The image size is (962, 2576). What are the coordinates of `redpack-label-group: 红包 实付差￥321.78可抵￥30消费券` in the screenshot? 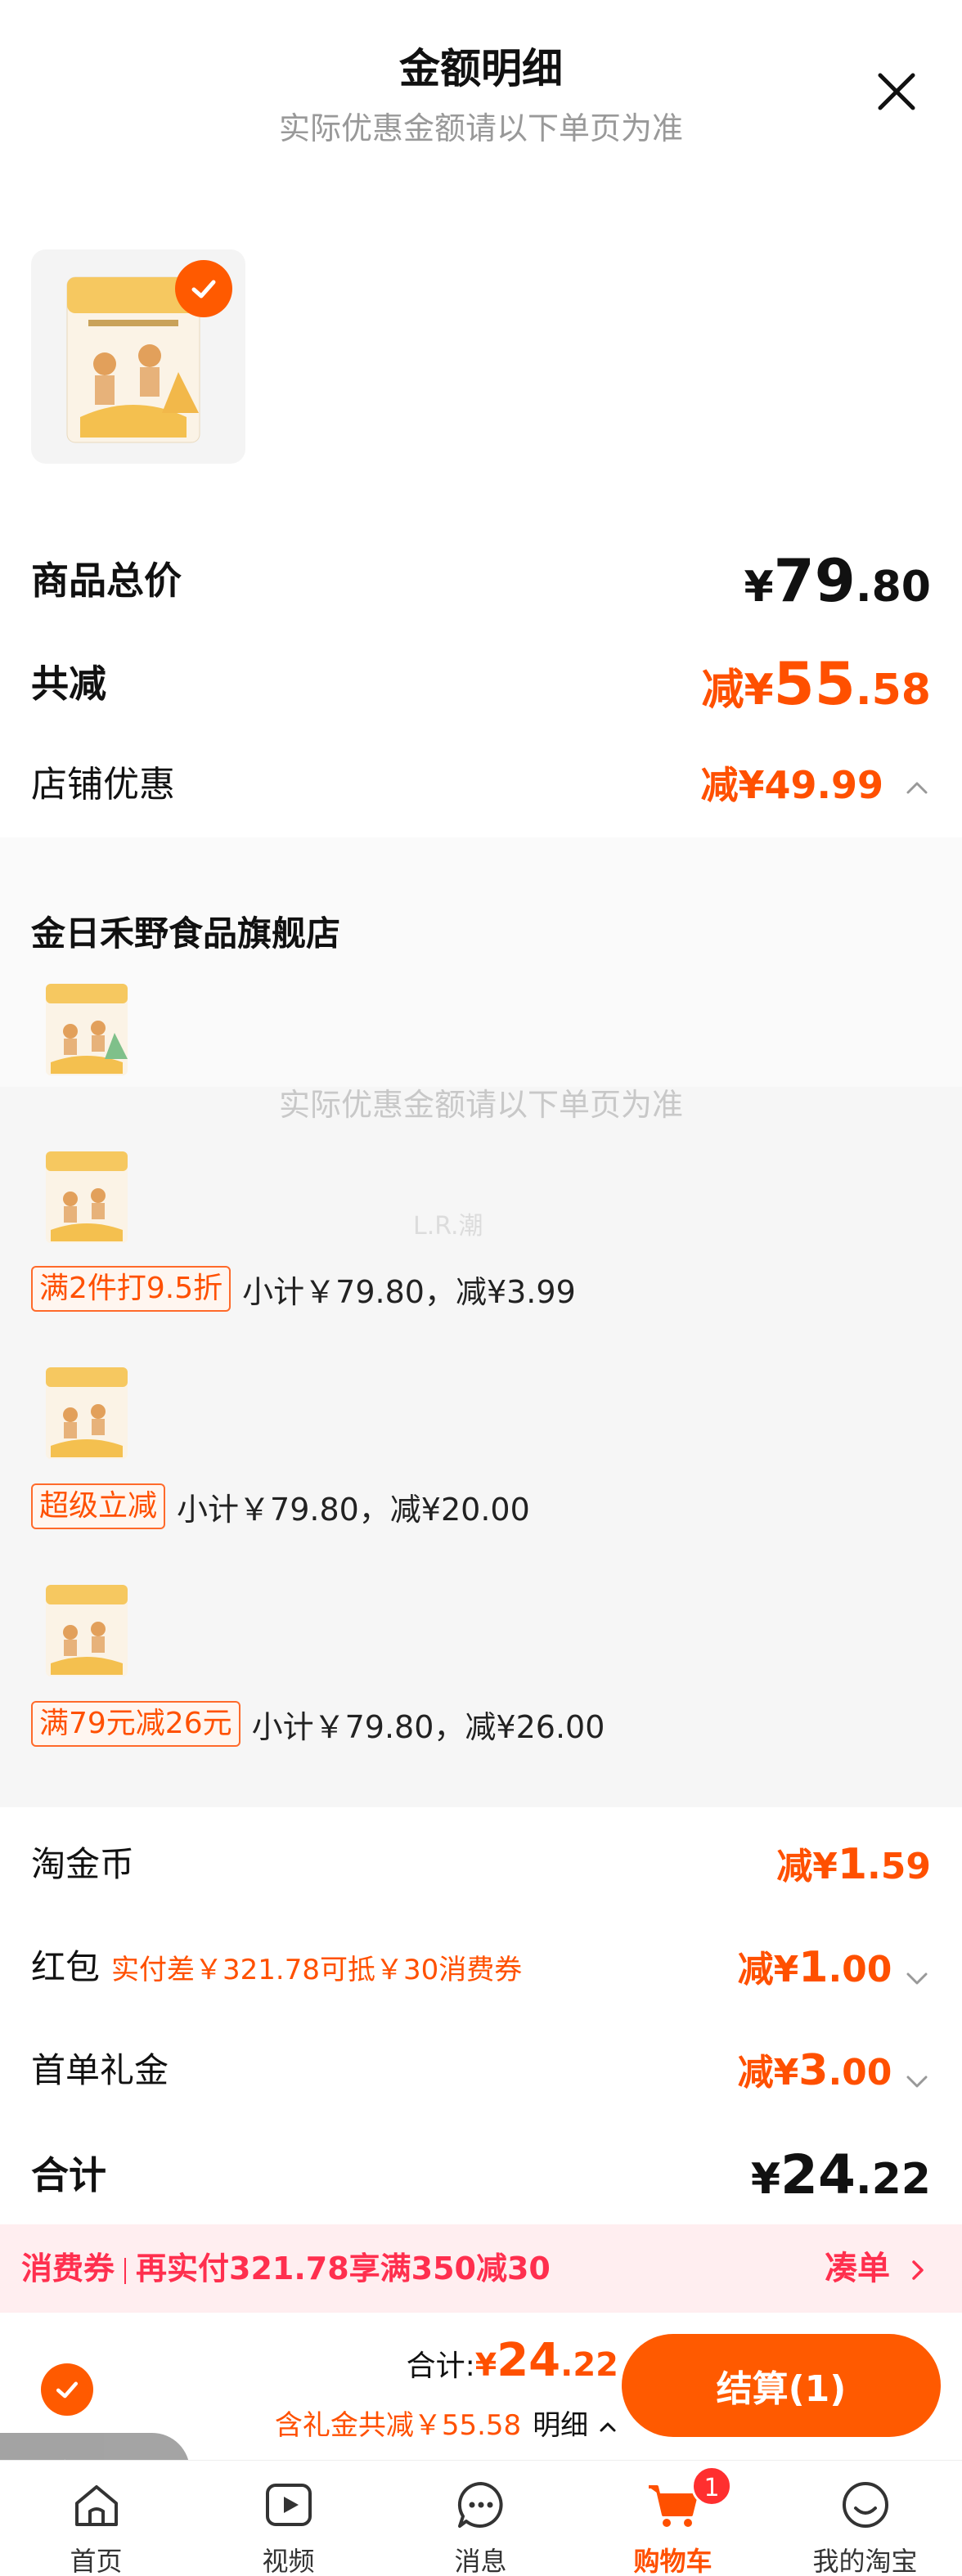 It's located at (276, 1969).